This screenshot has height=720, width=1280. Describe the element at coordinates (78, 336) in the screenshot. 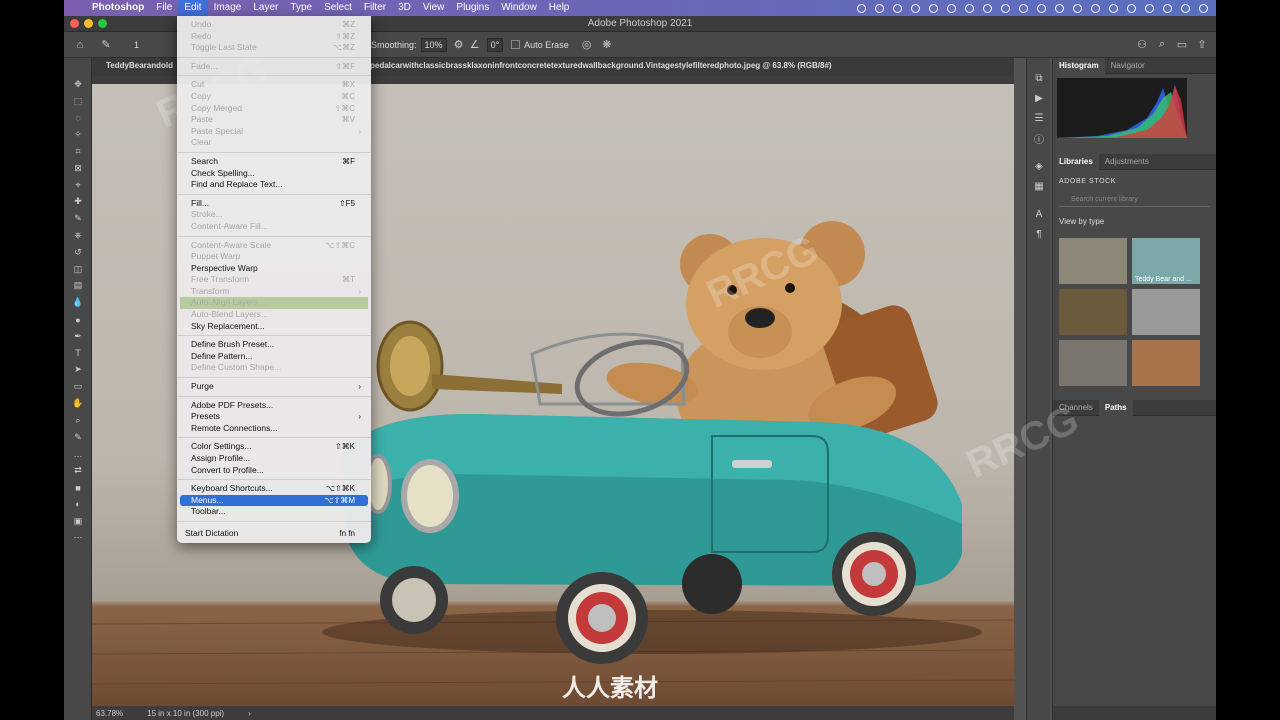

I see `pen-tool-icon: ✒` at that location.